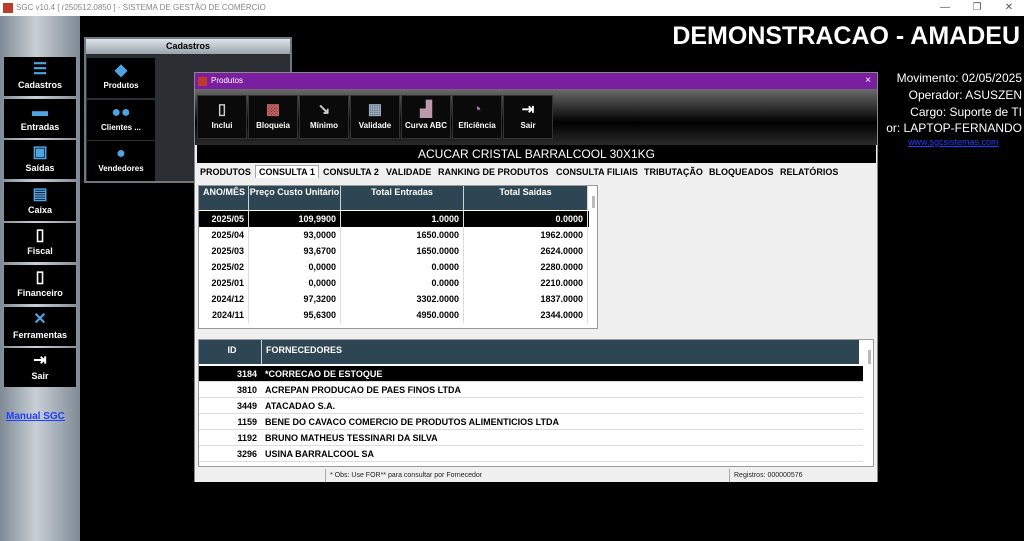 The image size is (1024, 541). Describe the element at coordinates (477, 109) in the screenshot. I see `efficiency-icon: ◔` at that location.